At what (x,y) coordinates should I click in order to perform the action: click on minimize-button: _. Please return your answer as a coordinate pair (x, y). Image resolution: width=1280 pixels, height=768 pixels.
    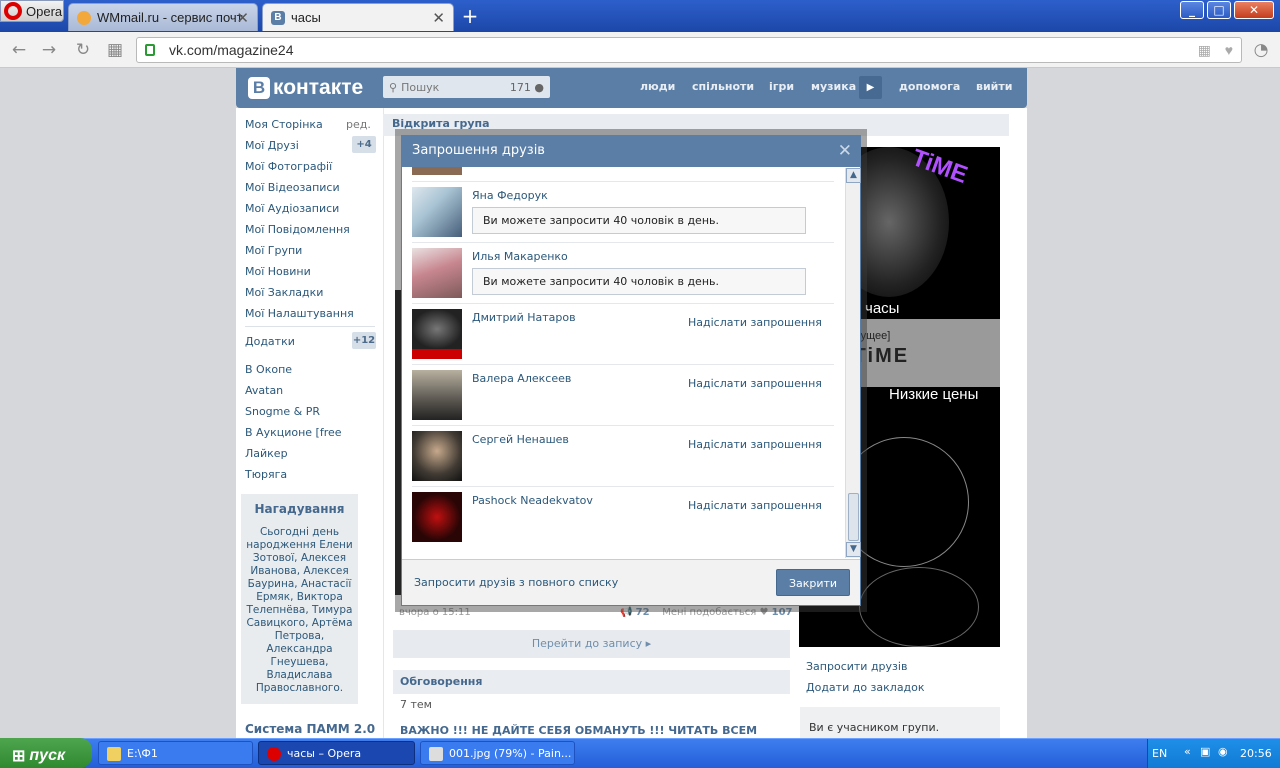
    Looking at the image, I should click on (1192, 10).